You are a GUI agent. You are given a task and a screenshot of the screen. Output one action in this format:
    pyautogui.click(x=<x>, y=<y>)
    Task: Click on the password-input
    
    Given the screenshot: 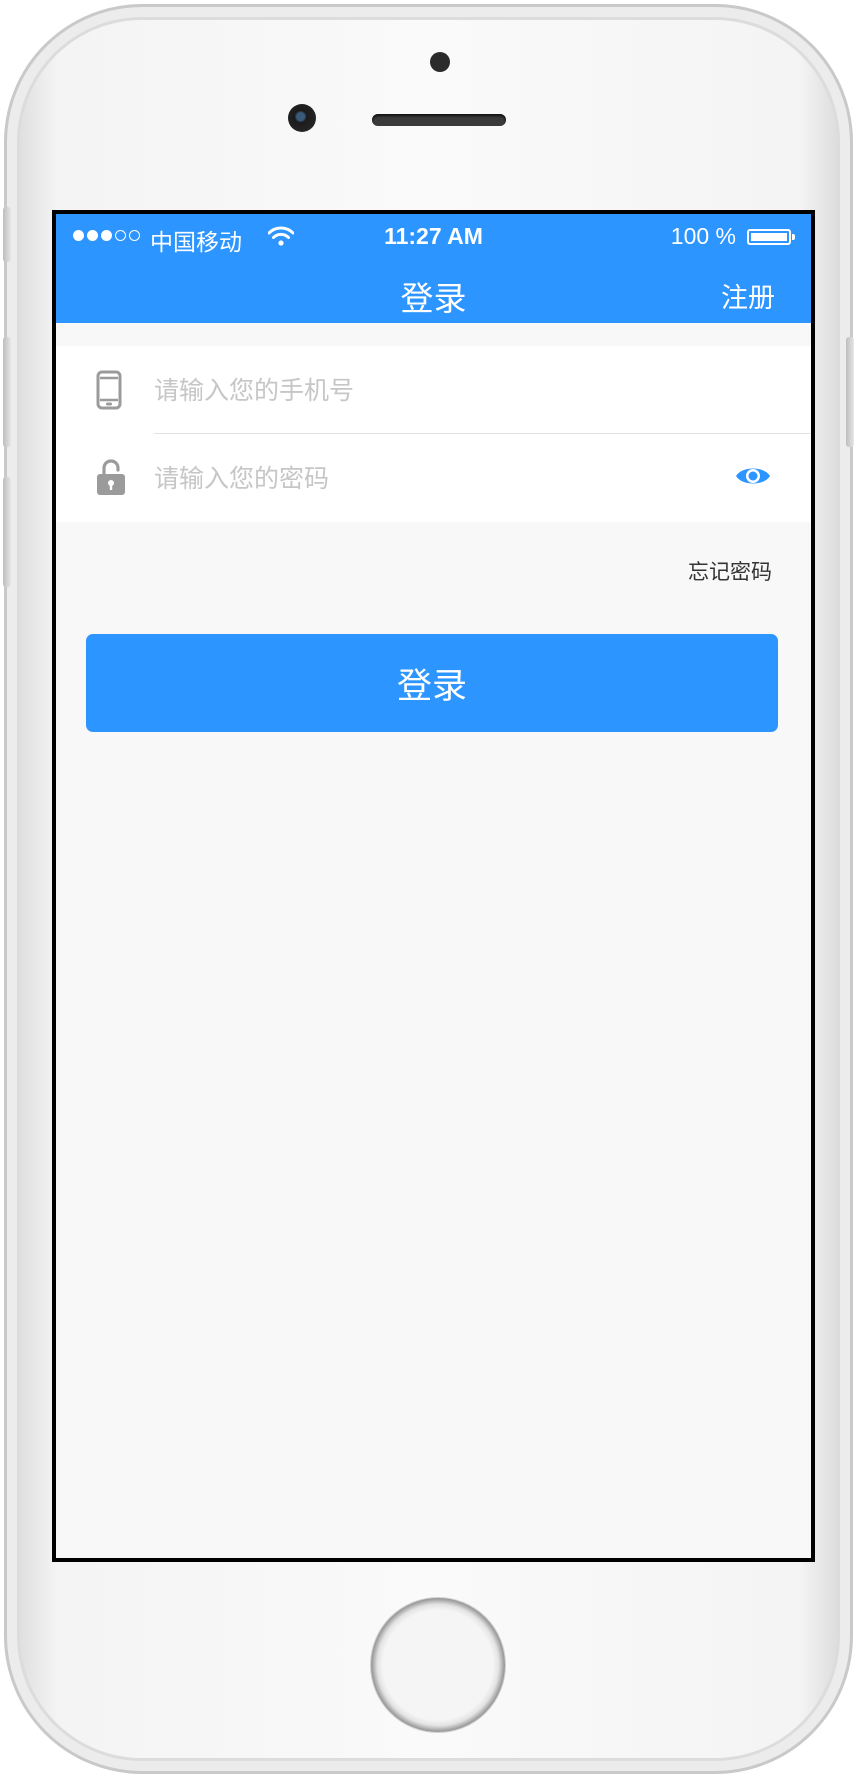 What is the action you would take?
    pyautogui.click(x=414, y=478)
    